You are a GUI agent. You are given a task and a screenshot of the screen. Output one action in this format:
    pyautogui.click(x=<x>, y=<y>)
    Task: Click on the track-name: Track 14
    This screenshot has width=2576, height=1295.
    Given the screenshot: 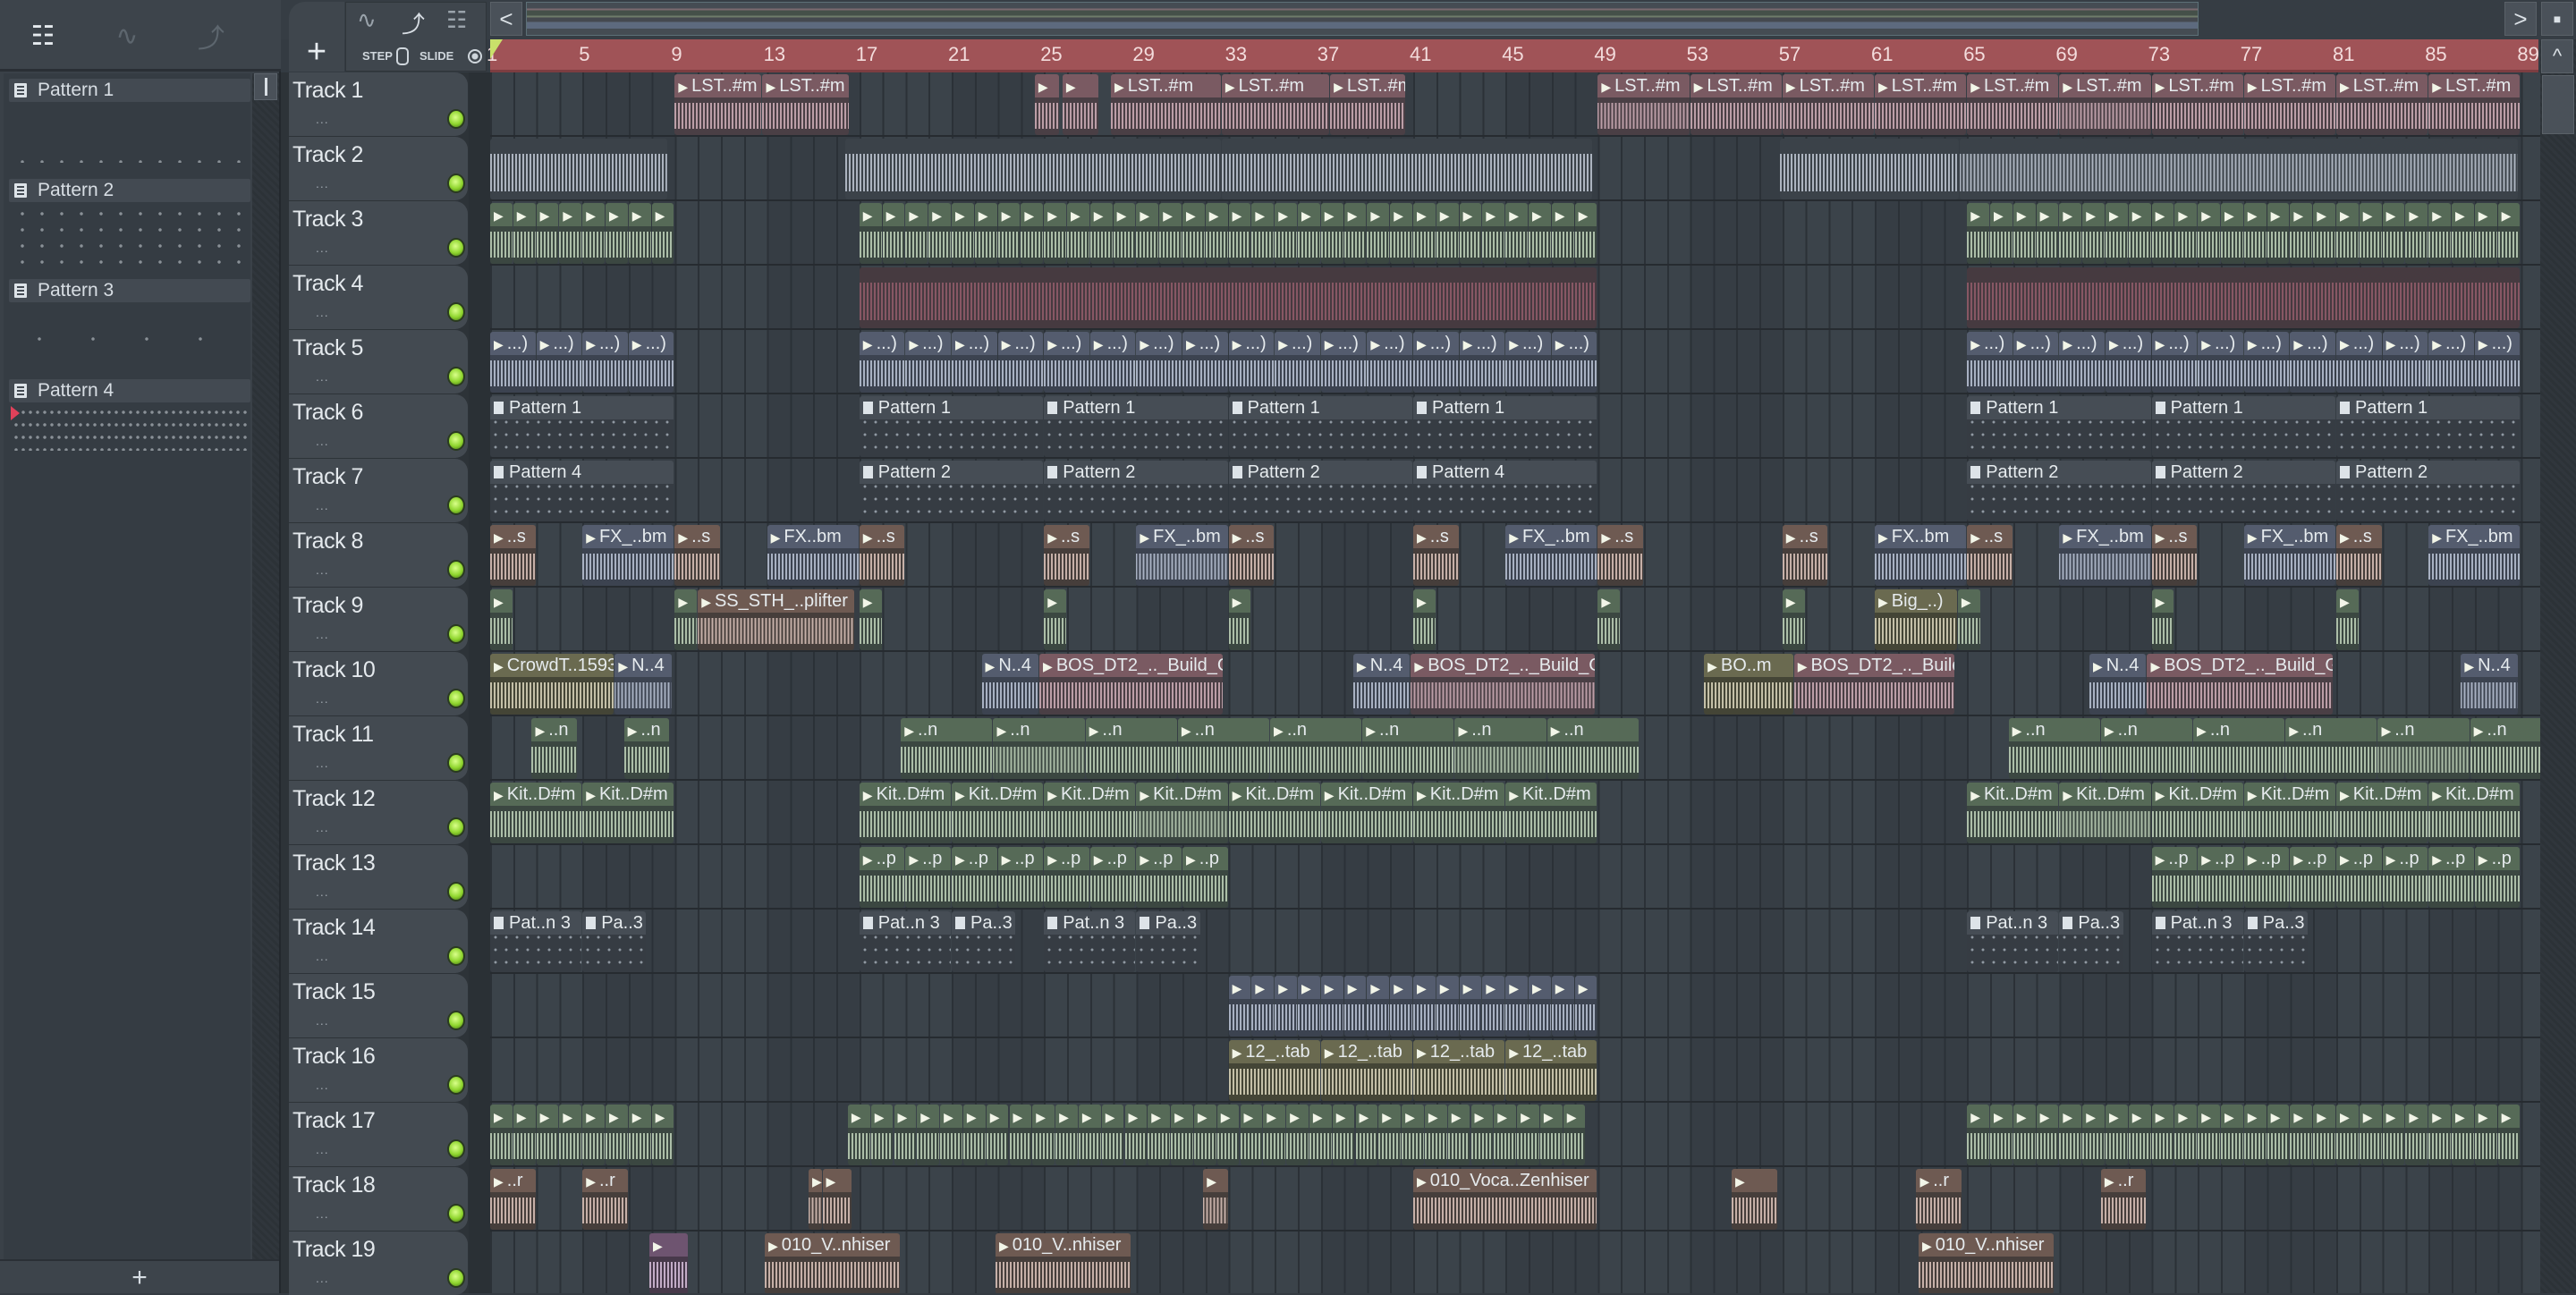 What is the action you would take?
    pyautogui.click(x=334, y=928)
    